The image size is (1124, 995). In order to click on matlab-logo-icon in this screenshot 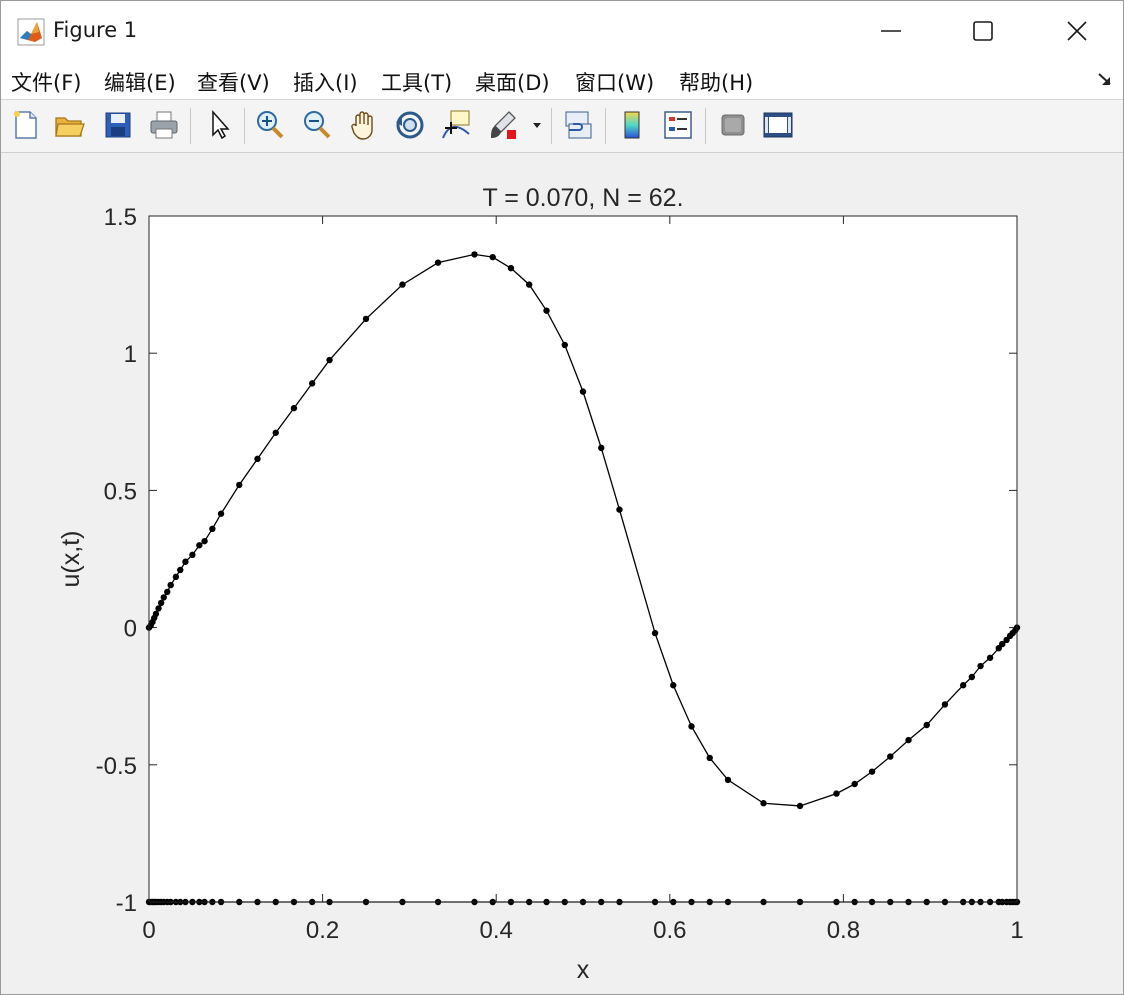, I will do `click(31, 32)`.